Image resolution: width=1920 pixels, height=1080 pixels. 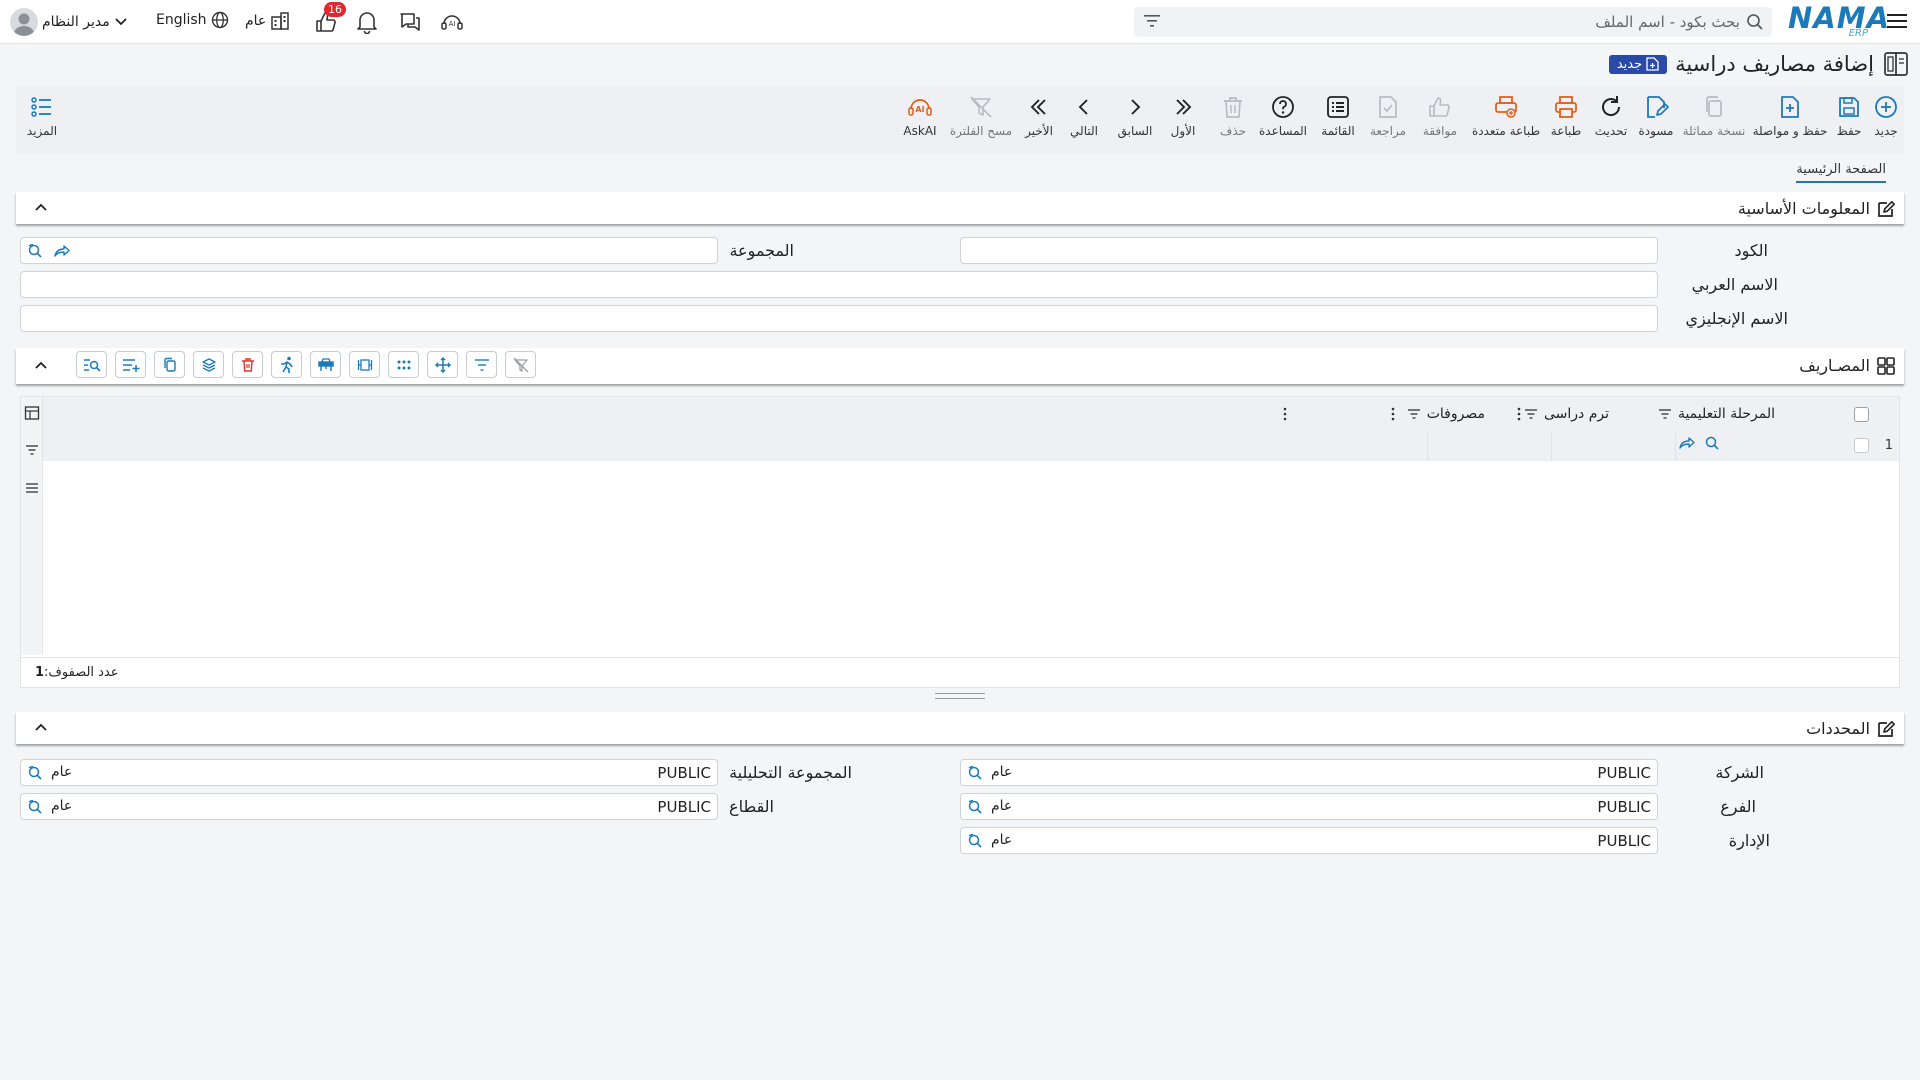 What do you see at coordinates (364, 364) in the screenshot?
I see `fit-columns-icon` at bounding box center [364, 364].